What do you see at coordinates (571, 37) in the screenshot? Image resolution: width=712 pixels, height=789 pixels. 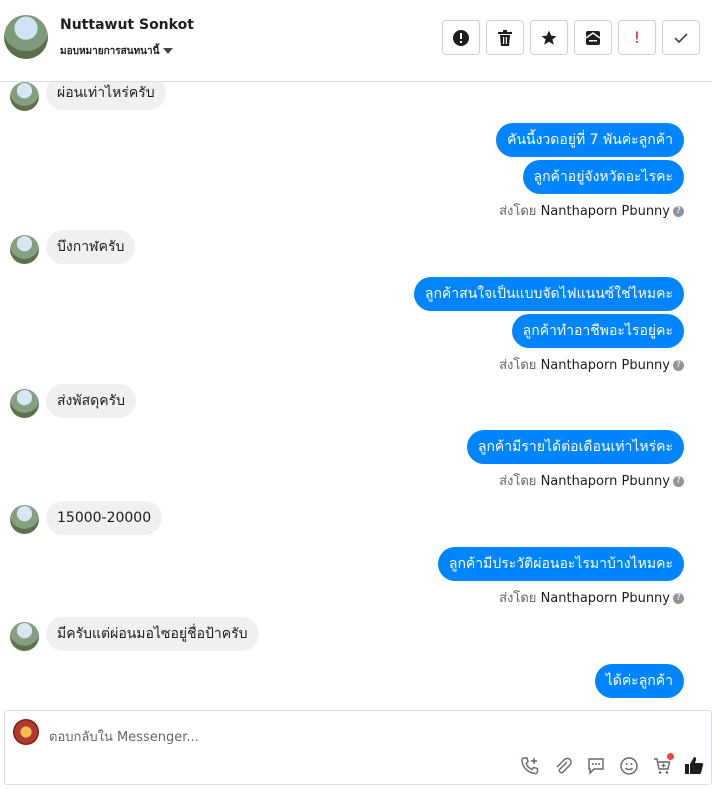 I see `action-toolbar: !` at bounding box center [571, 37].